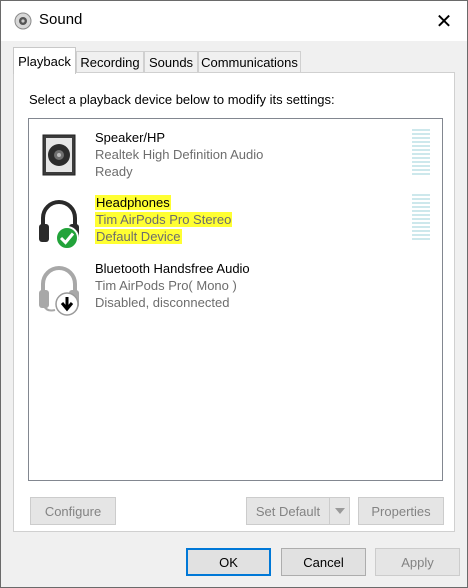 This screenshot has width=468, height=588. What do you see at coordinates (234, 21) in the screenshot?
I see `title-bar: Sound ✕` at bounding box center [234, 21].